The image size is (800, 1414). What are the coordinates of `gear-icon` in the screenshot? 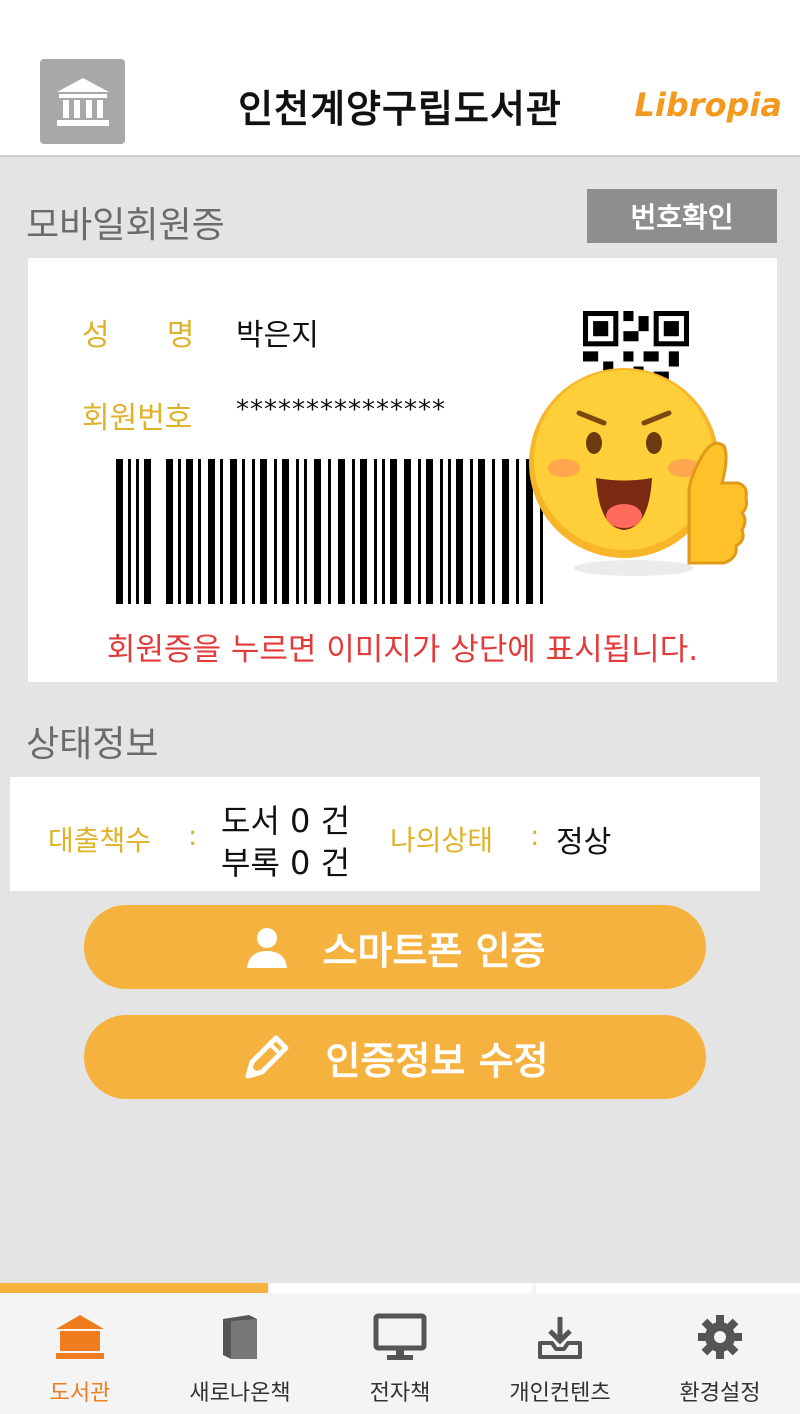 It's located at (720, 1337).